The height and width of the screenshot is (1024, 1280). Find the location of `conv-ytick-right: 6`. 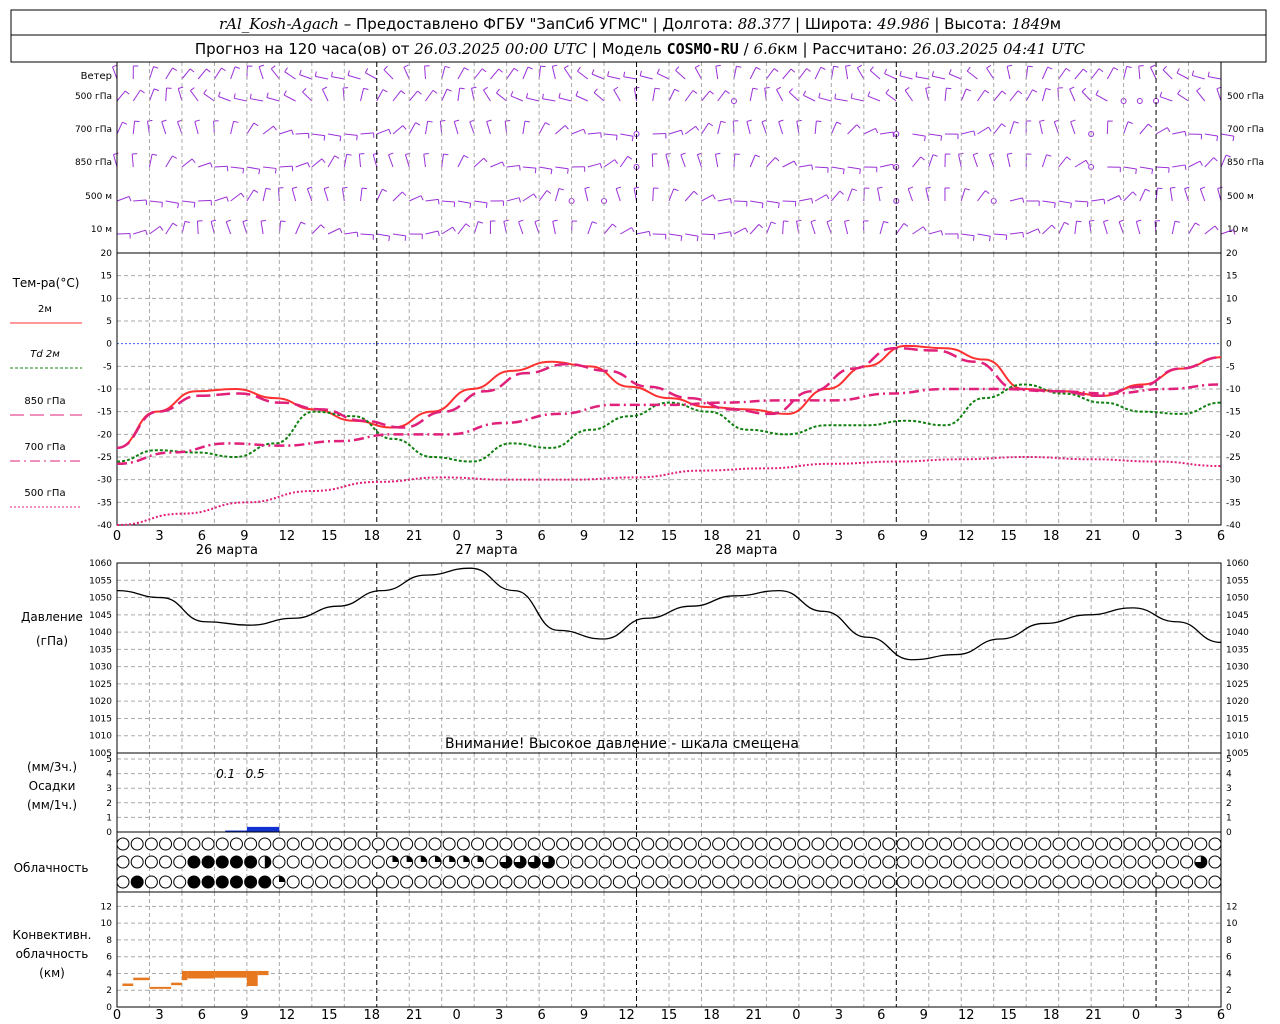

conv-ytick-right: 6 is located at coordinates (1229, 958).